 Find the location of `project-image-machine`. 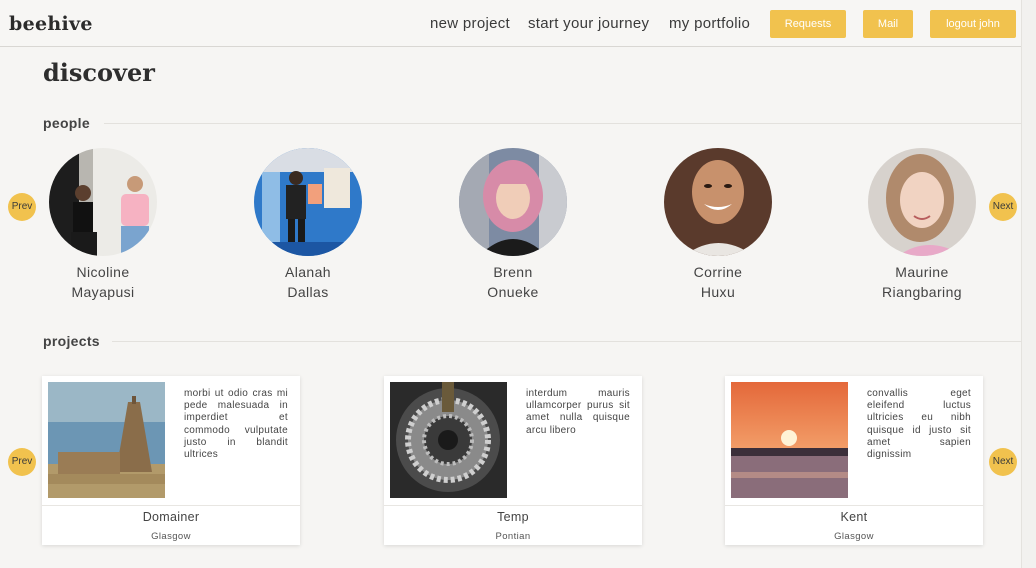

project-image-machine is located at coordinates (448, 440).